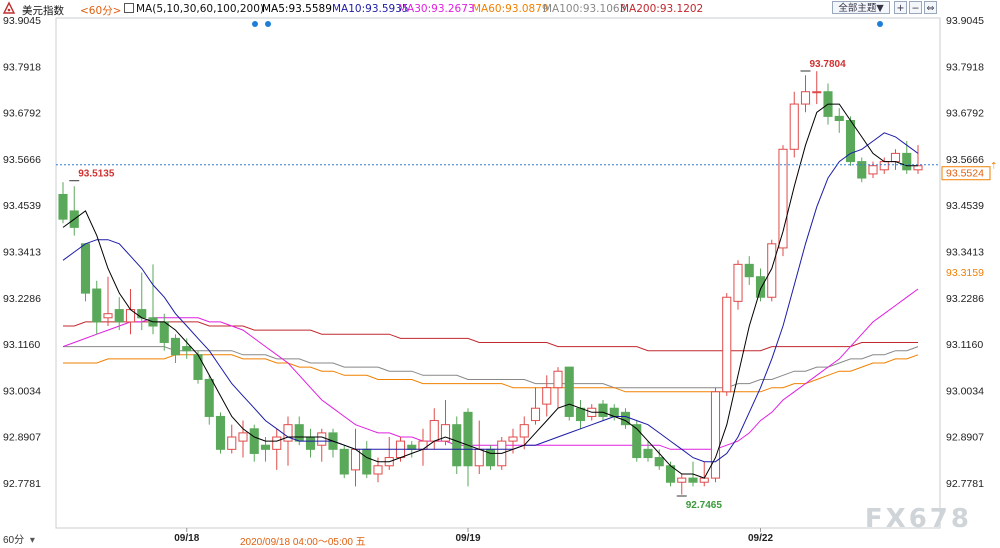  I want to click on y-tick-label-left: 93.4539, so click(22, 206).